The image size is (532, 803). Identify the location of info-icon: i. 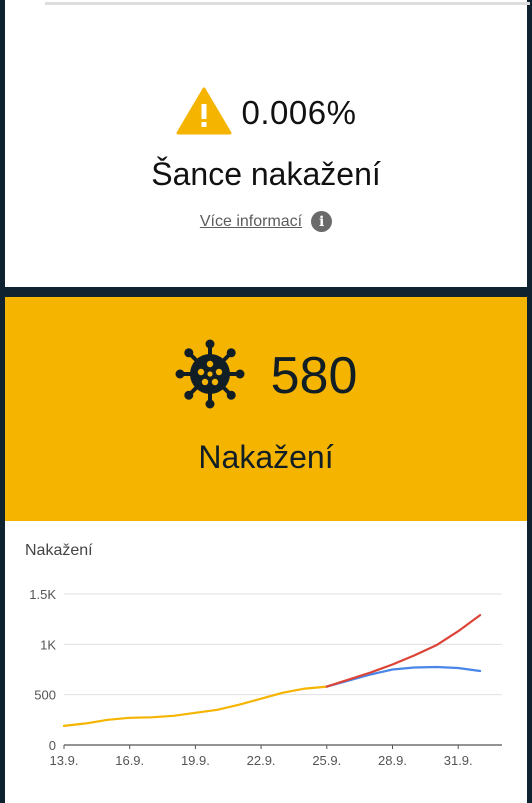
(322, 221).